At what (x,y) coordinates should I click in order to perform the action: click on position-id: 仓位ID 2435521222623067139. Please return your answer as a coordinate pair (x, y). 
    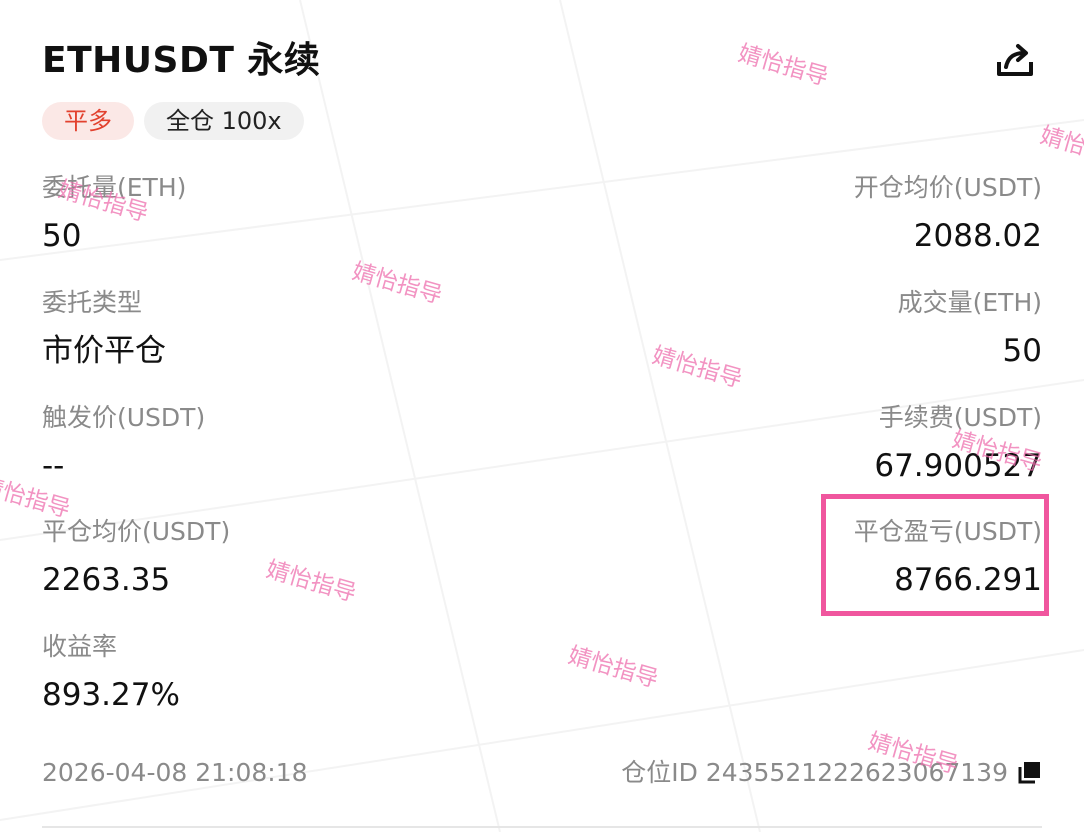
    Looking at the image, I should click on (831, 773).